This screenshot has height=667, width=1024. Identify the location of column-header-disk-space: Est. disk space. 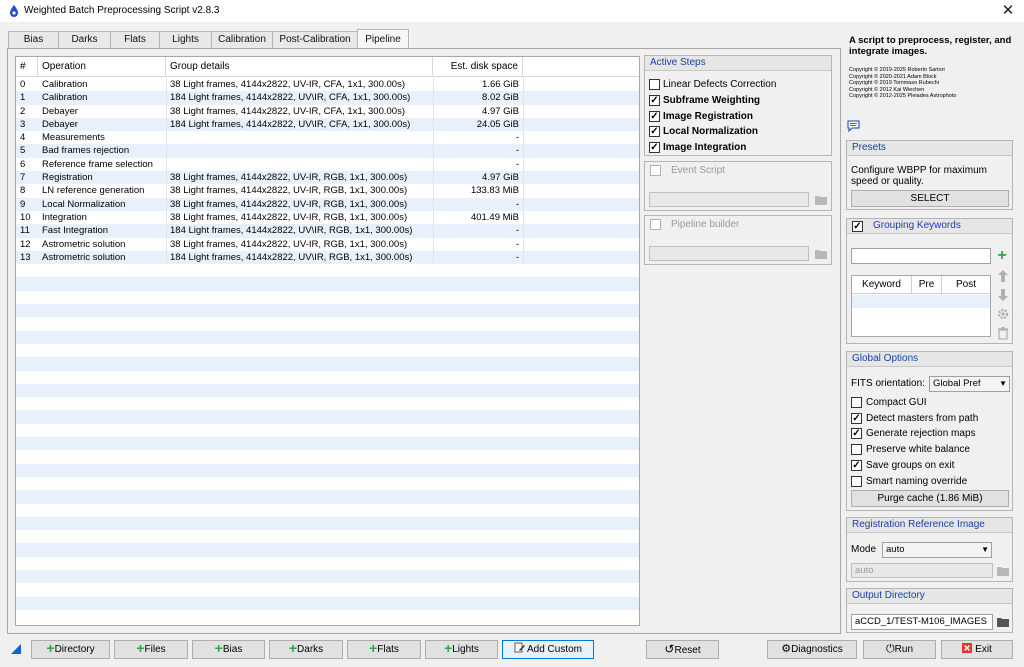
(478, 67).